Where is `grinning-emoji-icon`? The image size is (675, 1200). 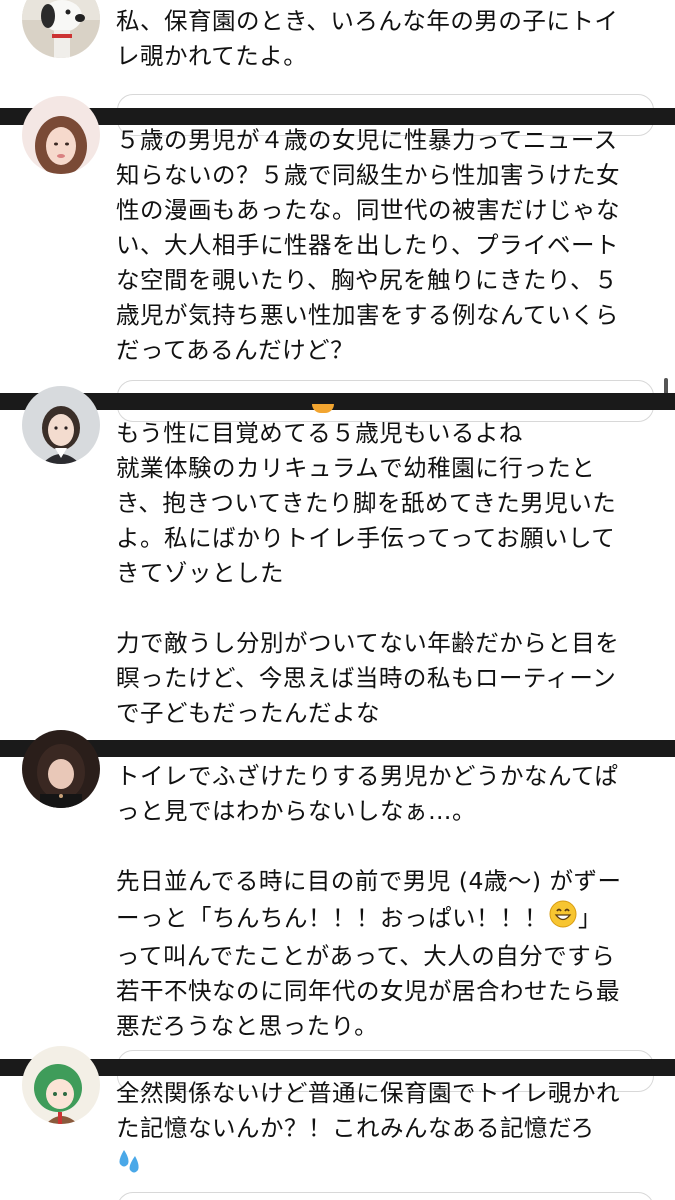
grinning-emoji-icon is located at coordinates (563, 919).